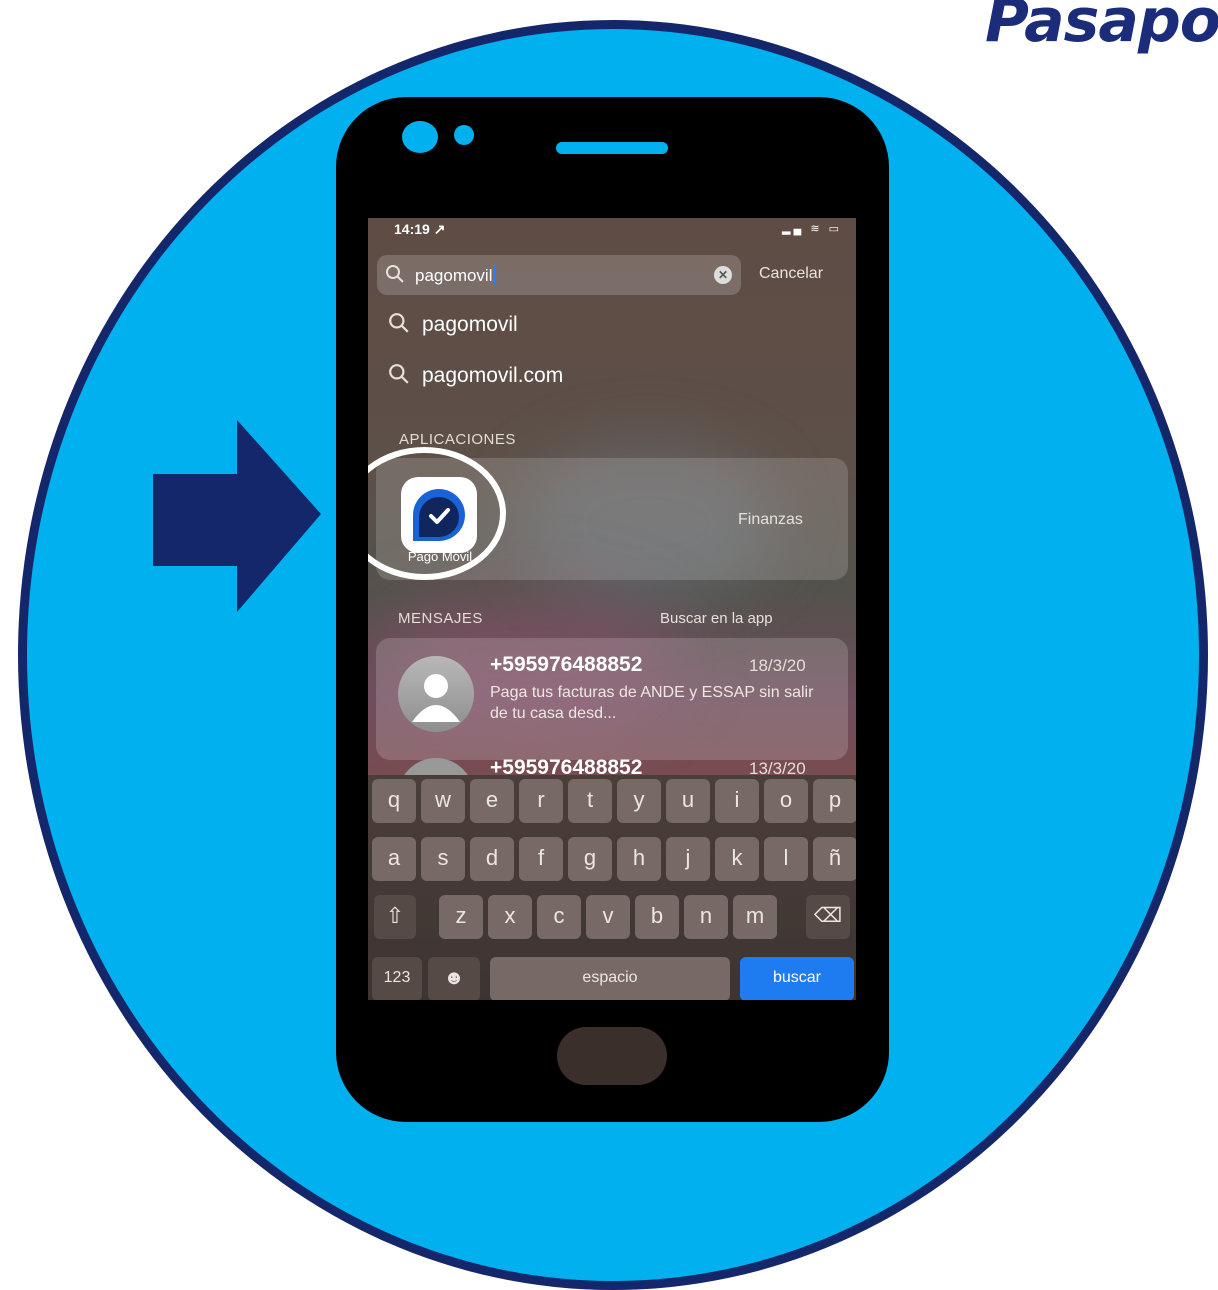 This screenshot has width=1218, height=1290. I want to click on suggestion-label: pagomovil, so click(470, 324).